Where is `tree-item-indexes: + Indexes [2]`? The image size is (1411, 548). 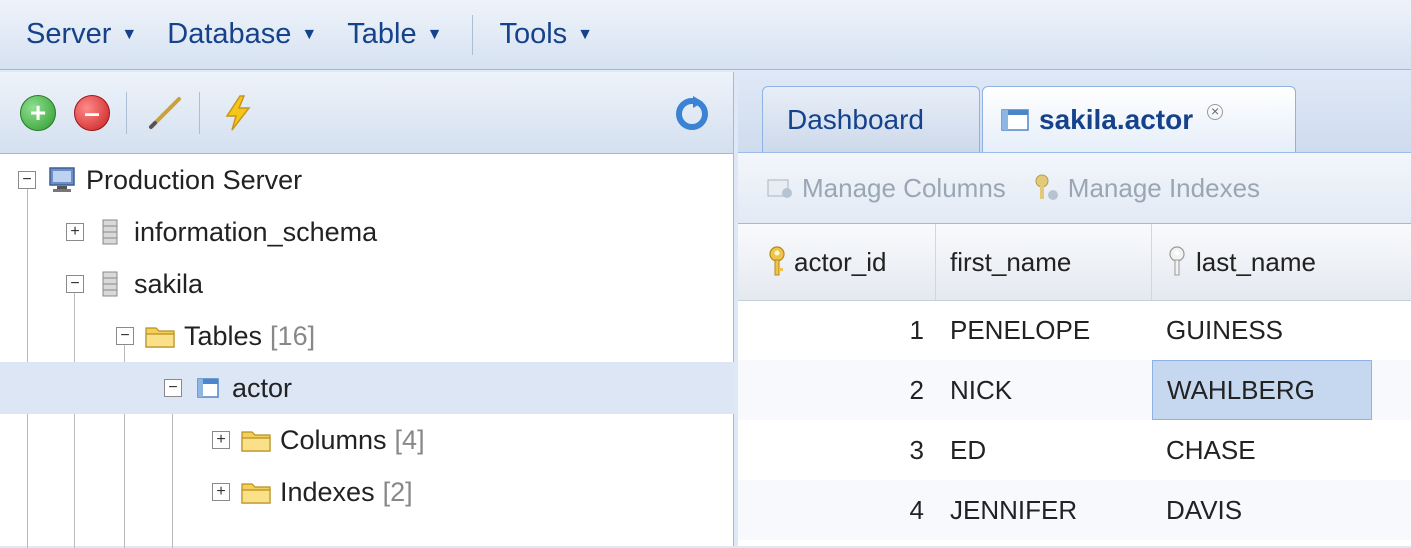
tree-item-indexes: + Indexes [2] is located at coordinates (367, 492).